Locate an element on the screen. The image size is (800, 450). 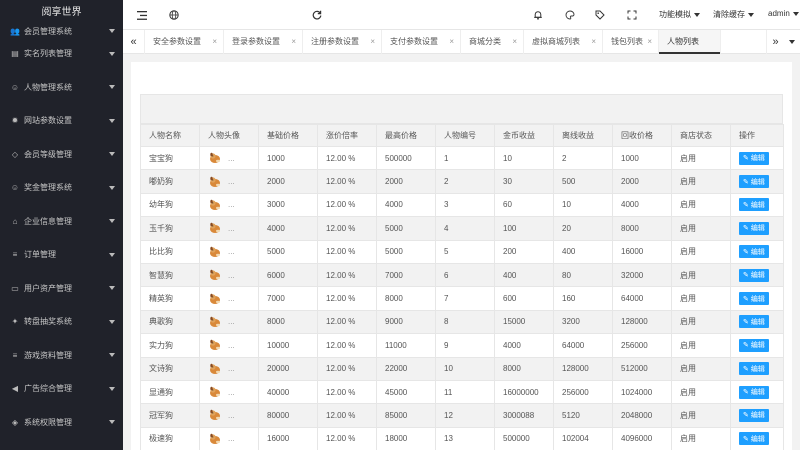
action-cell: ✎ 编辑 is located at coordinates (757, 251).